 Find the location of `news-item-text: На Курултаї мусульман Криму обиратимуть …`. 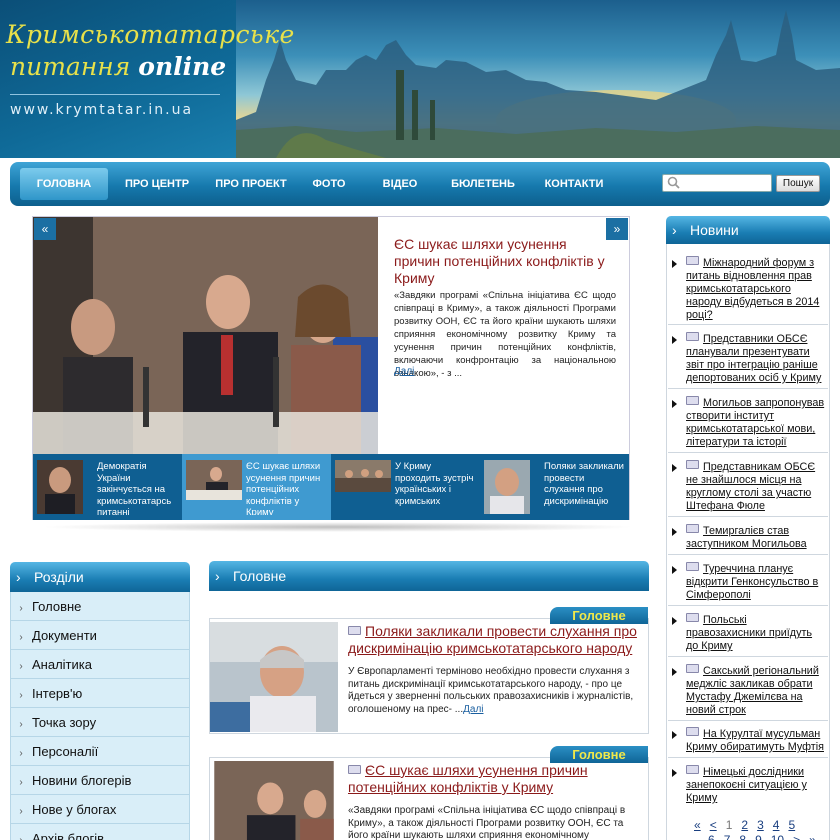

news-item-text: На Курултаї мусульман Криму обиратимуть … is located at coordinates (755, 740).